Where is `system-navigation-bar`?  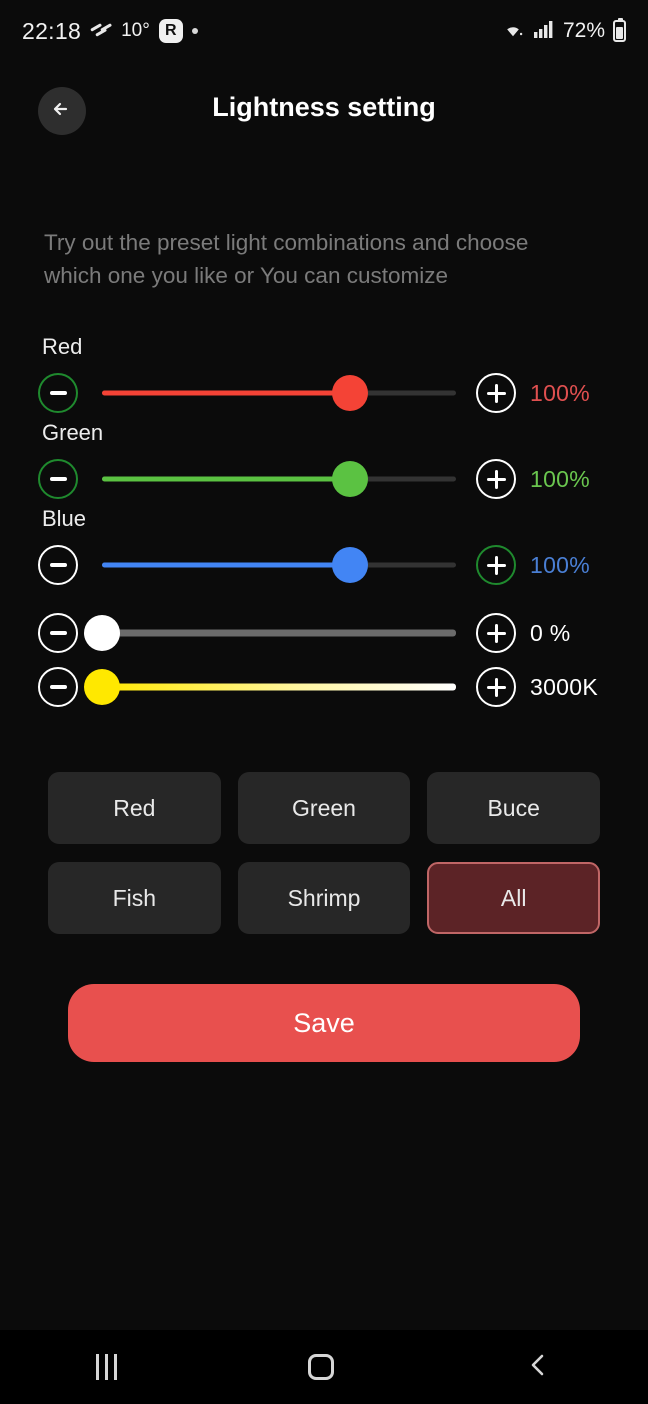
system-navigation-bar is located at coordinates (324, 1367).